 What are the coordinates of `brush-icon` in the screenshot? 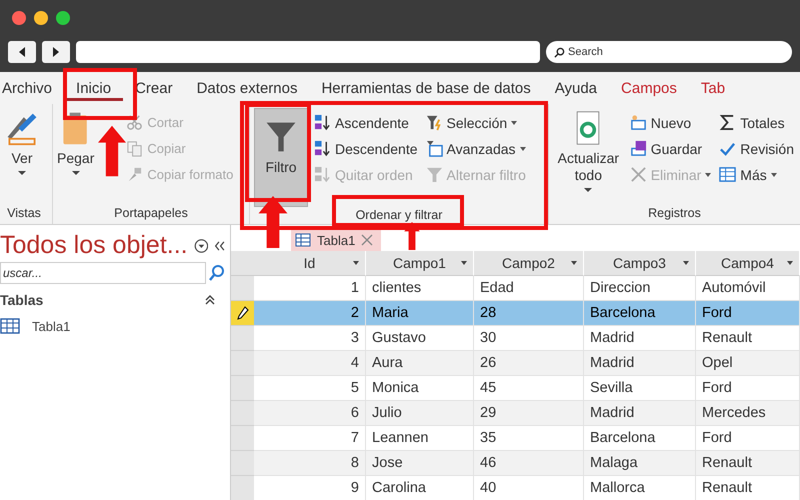 It's located at (135, 174).